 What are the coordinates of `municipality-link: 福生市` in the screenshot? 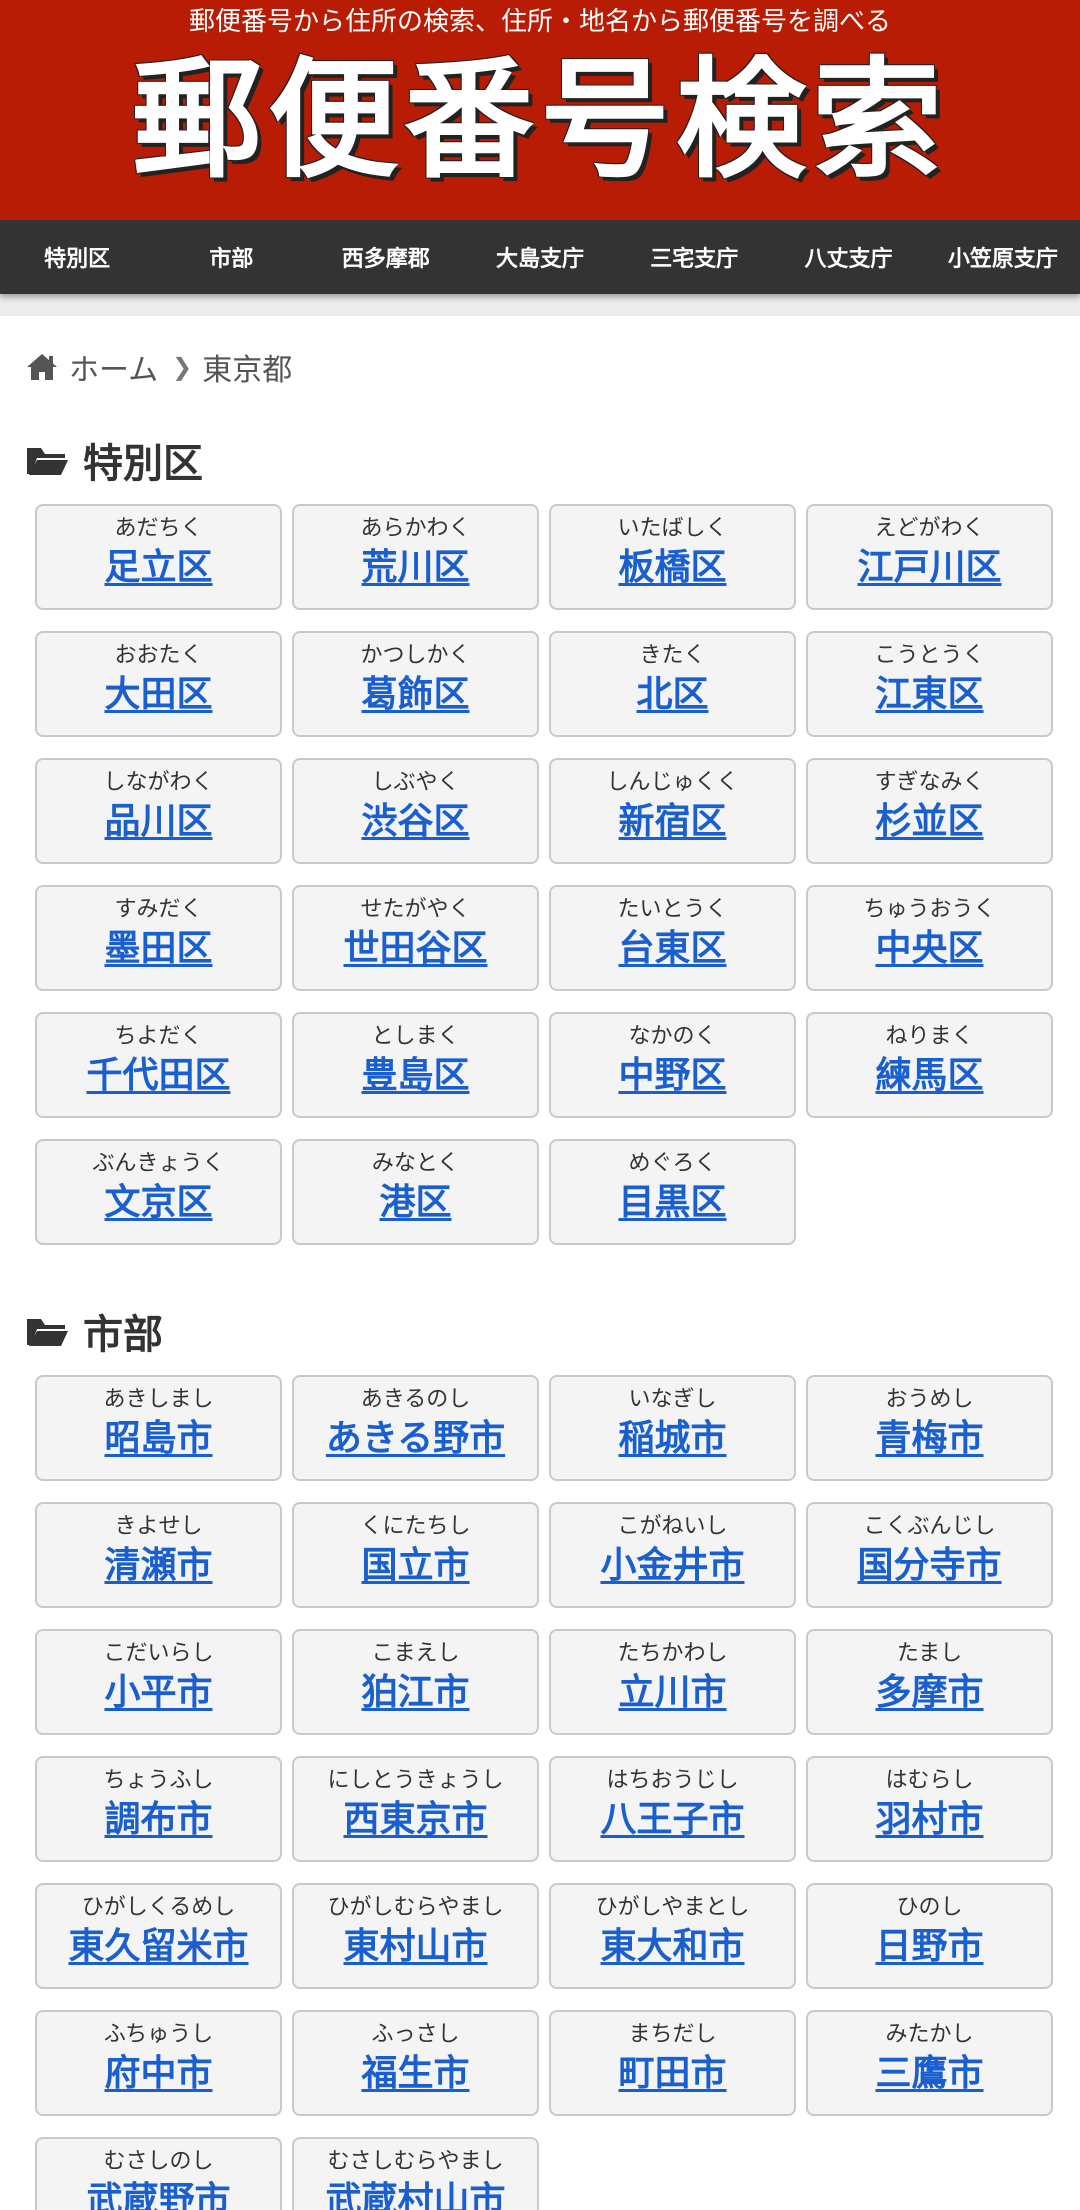 It's located at (415, 2074).